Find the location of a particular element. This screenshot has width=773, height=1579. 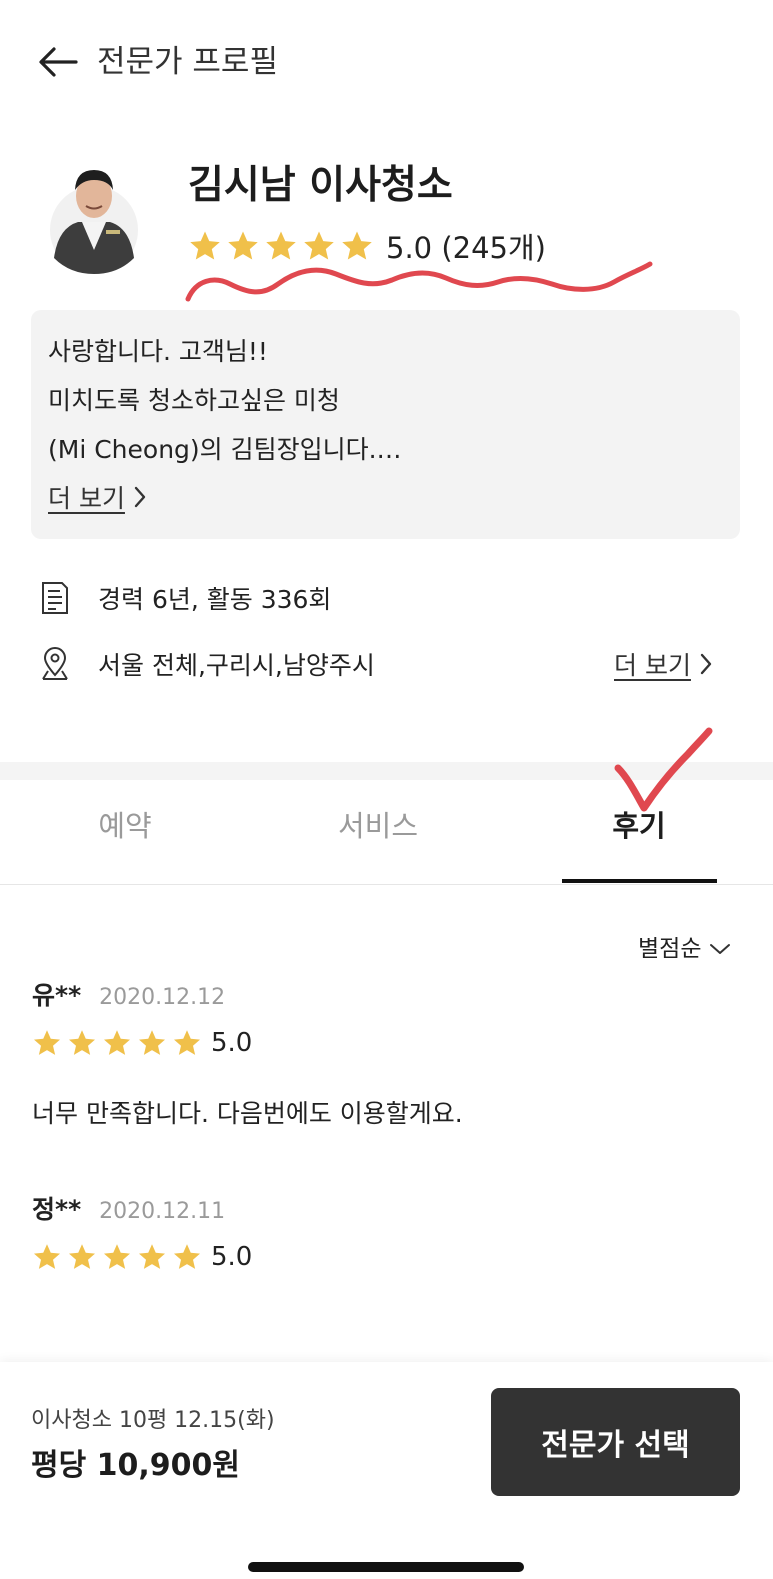

reviewer-name: 유** is located at coordinates (57, 995).